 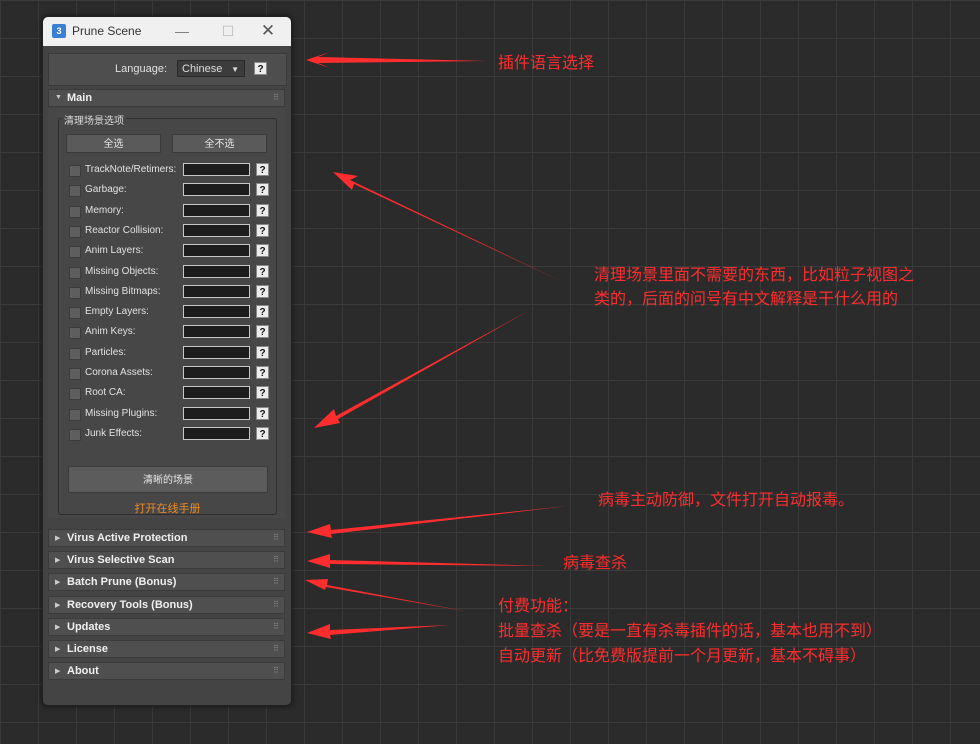 I want to click on arrow-updates, so click(x=378, y=631).